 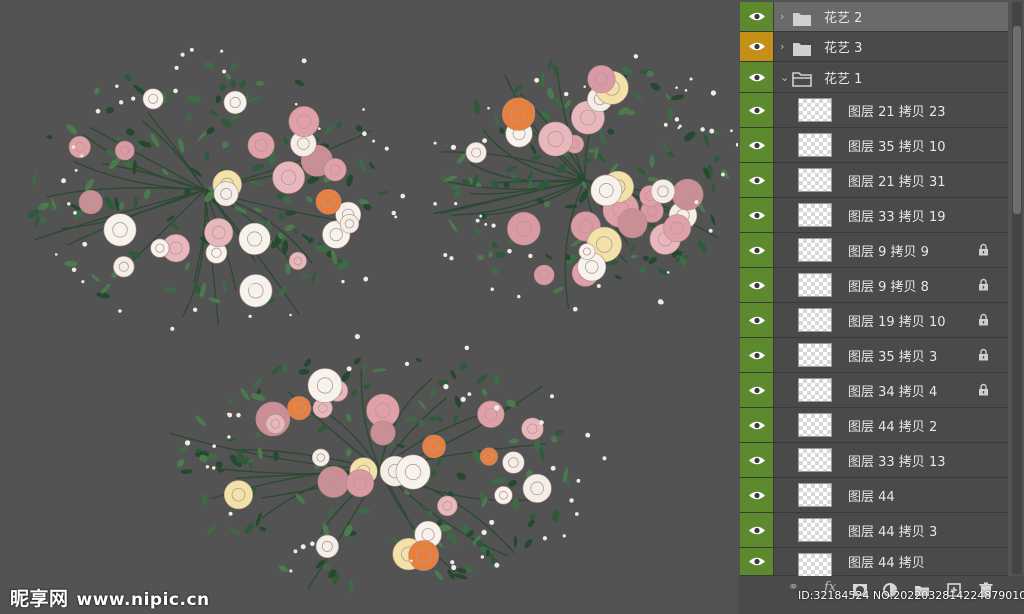 What do you see at coordinates (874, 425) in the screenshot?
I see `layer-row: 图层 44 拷贝 2` at bounding box center [874, 425].